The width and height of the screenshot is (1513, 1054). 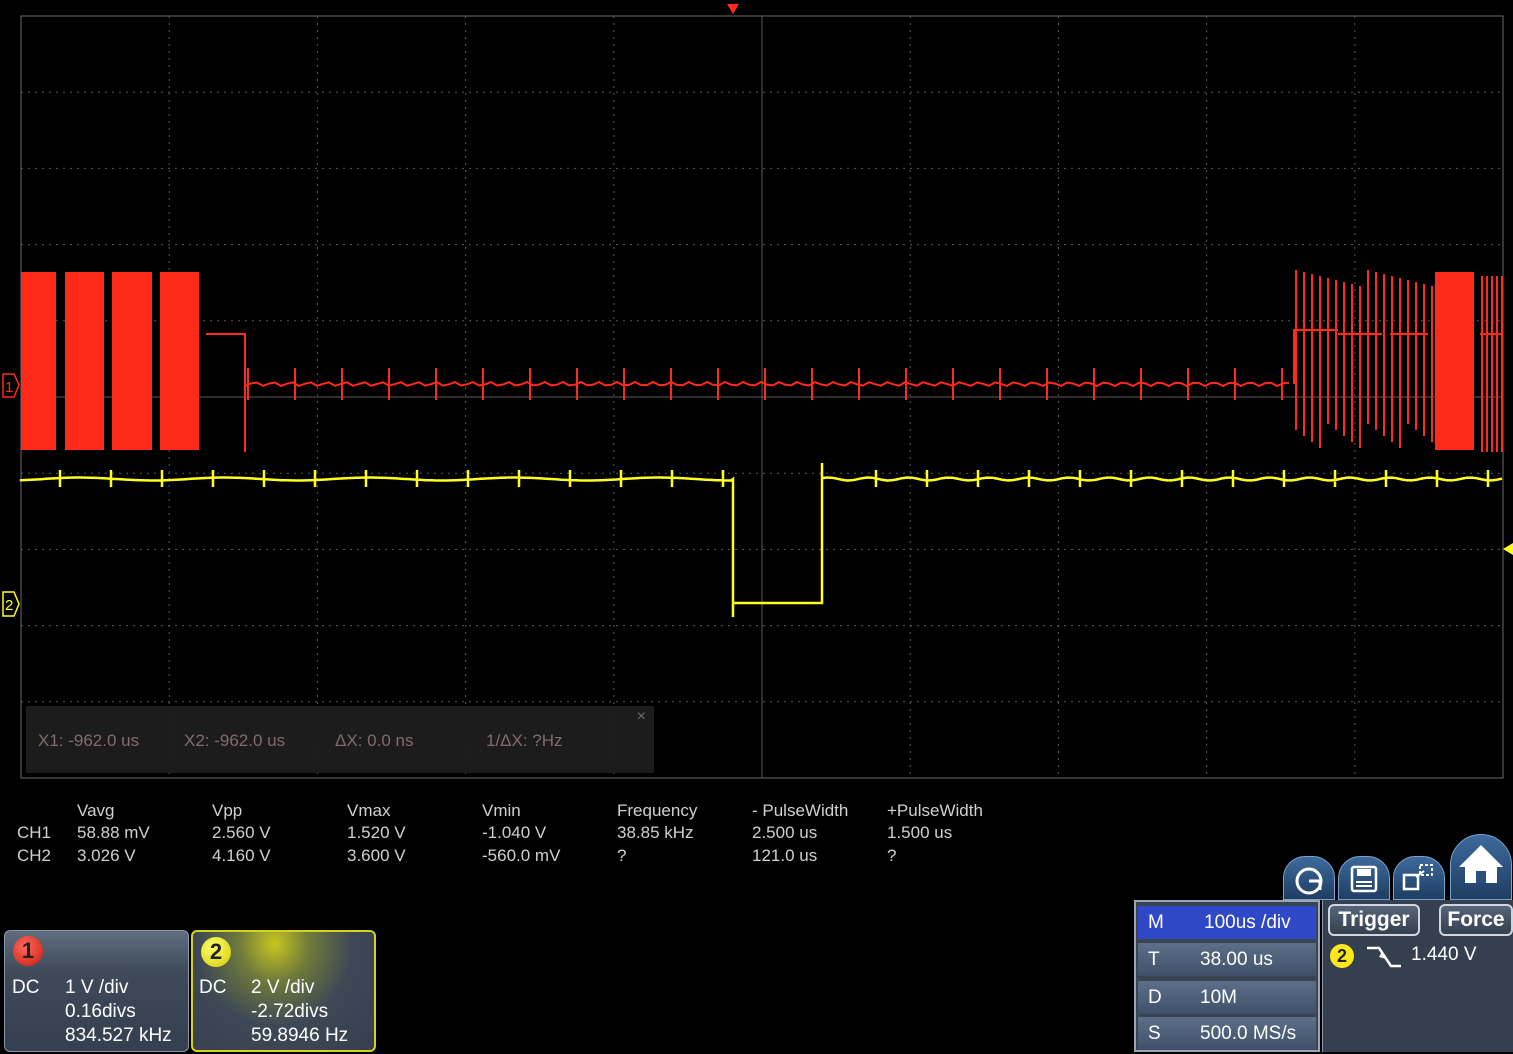 I want to click on ch2-coupling: DC, so click(x=213, y=987).